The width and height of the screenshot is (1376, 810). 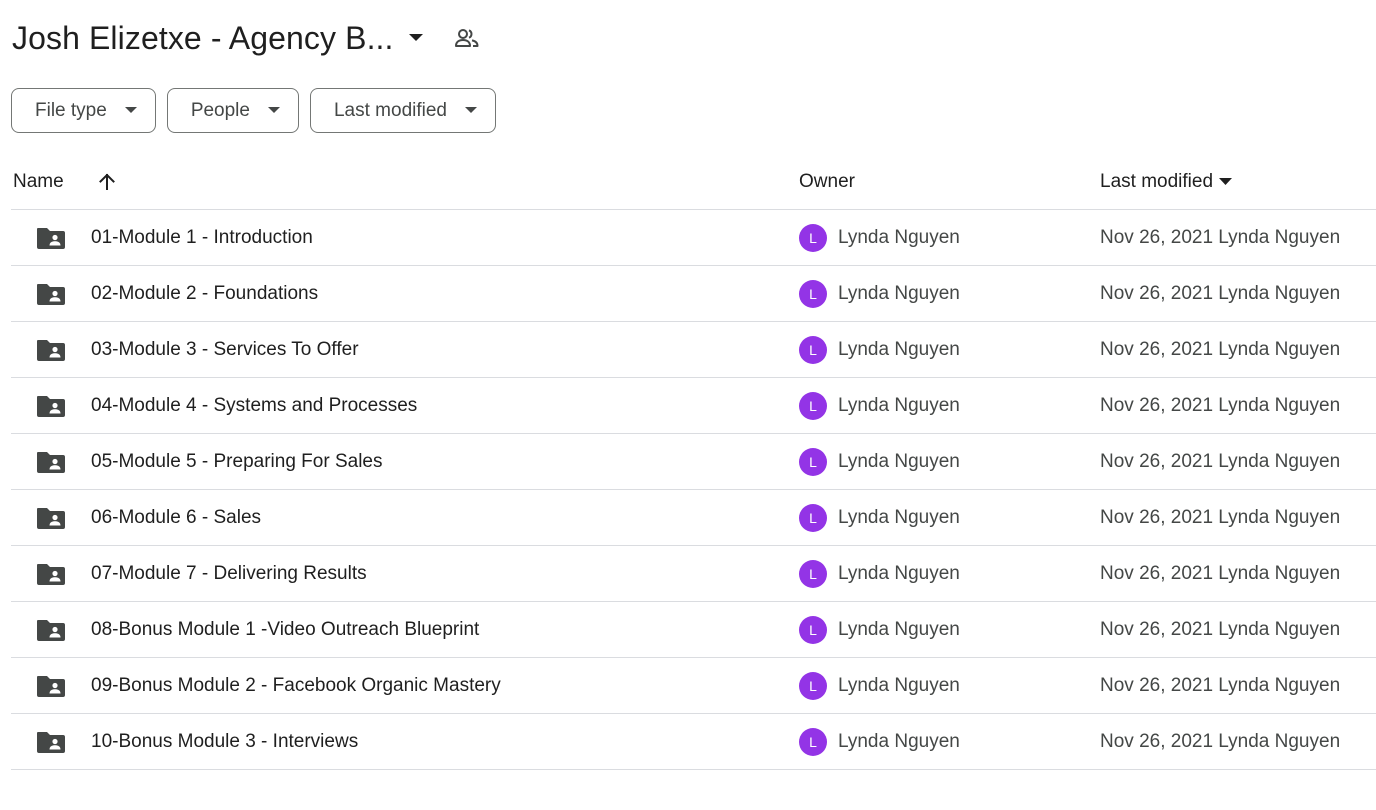 What do you see at coordinates (224, 742) in the screenshot?
I see `file-name: 10-Bonus Module 3 - Interviews` at bounding box center [224, 742].